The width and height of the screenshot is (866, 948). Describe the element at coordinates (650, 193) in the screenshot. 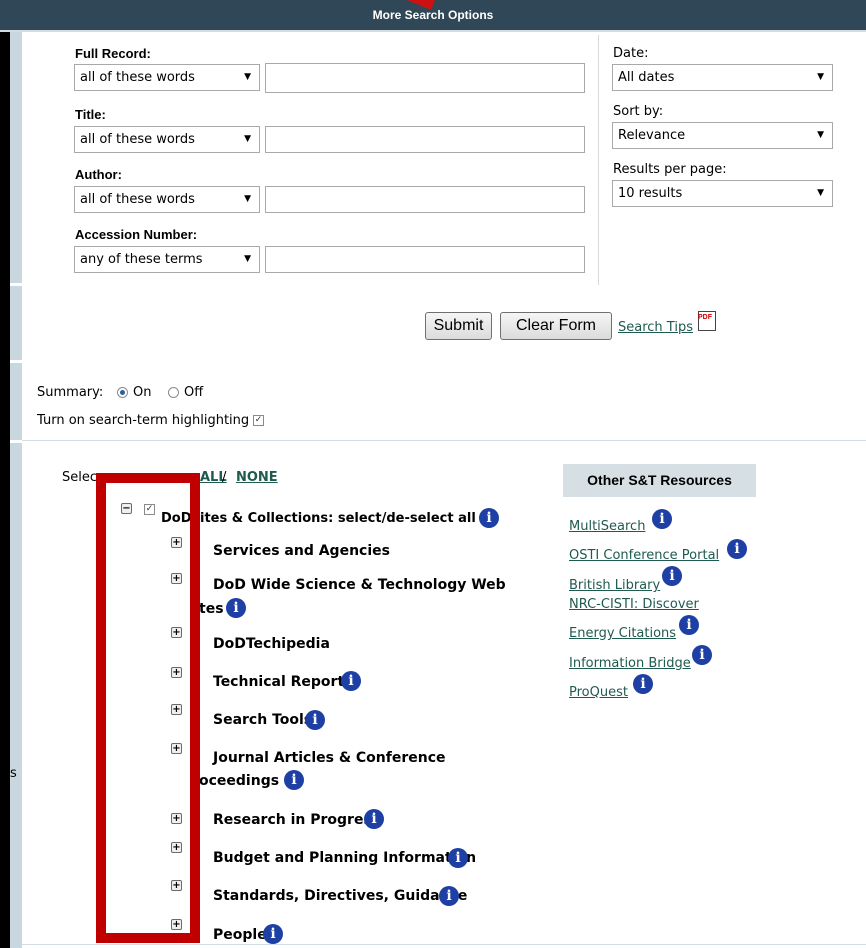

I see `select-value: 10 results` at that location.